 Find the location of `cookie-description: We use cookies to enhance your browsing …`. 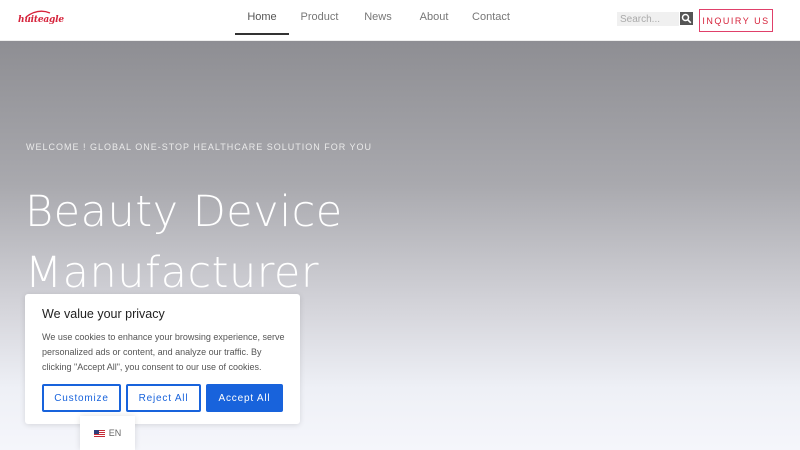

cookie-description: We use cookies to enhance your browsing … is located at coordinates (163, 352).